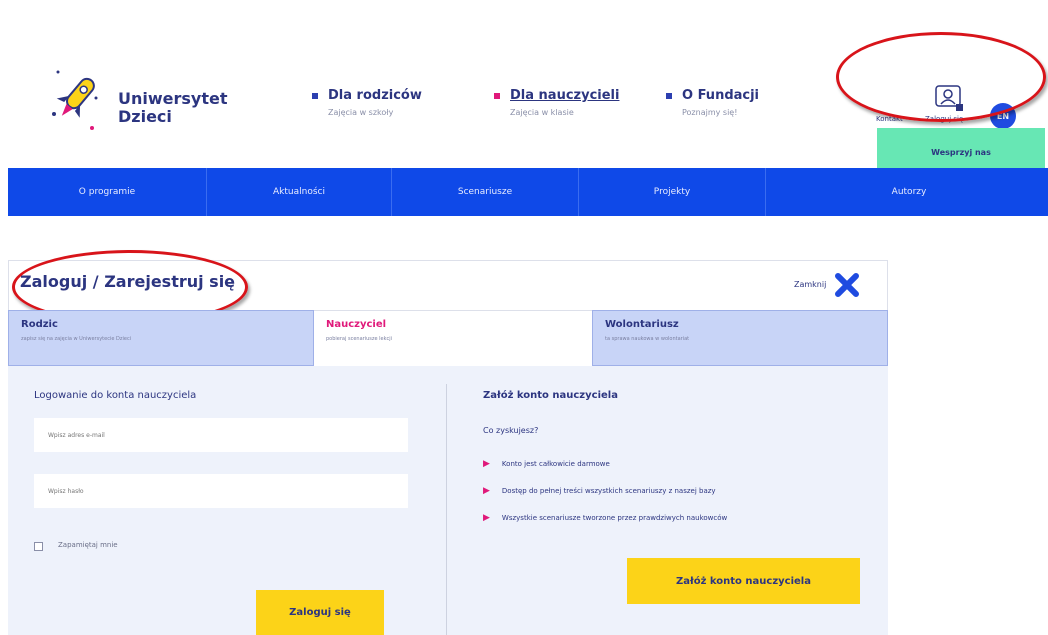 This screenshot has width=1048, height=635. What do you see at coordinates (145, 116) in the screenshot?
I see `logo-line2: Dzieci` at bounding box center [145, 116].